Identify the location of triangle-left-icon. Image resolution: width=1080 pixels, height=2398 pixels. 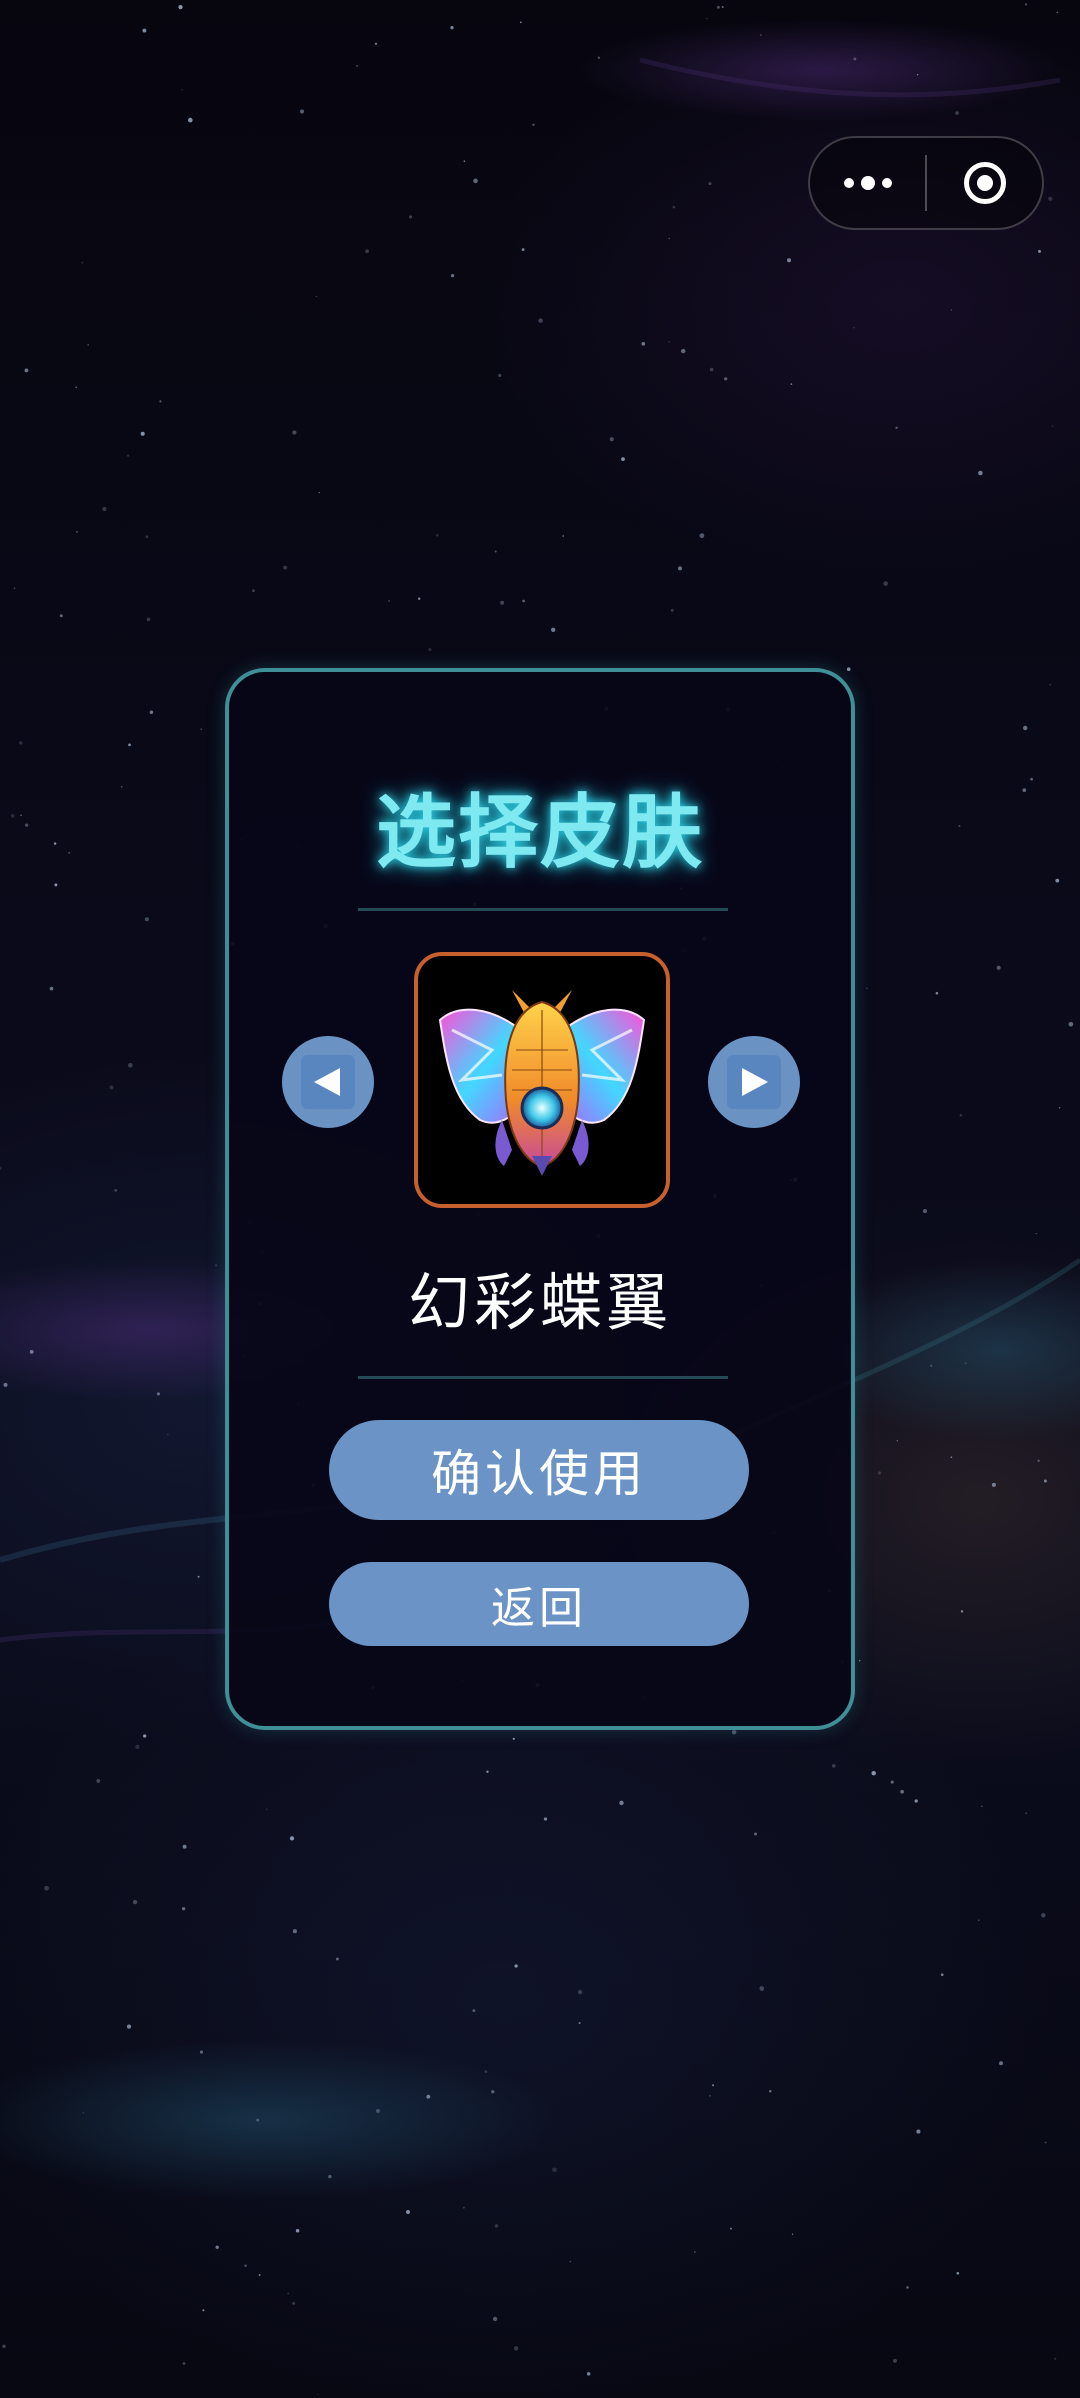
(327, 1082).